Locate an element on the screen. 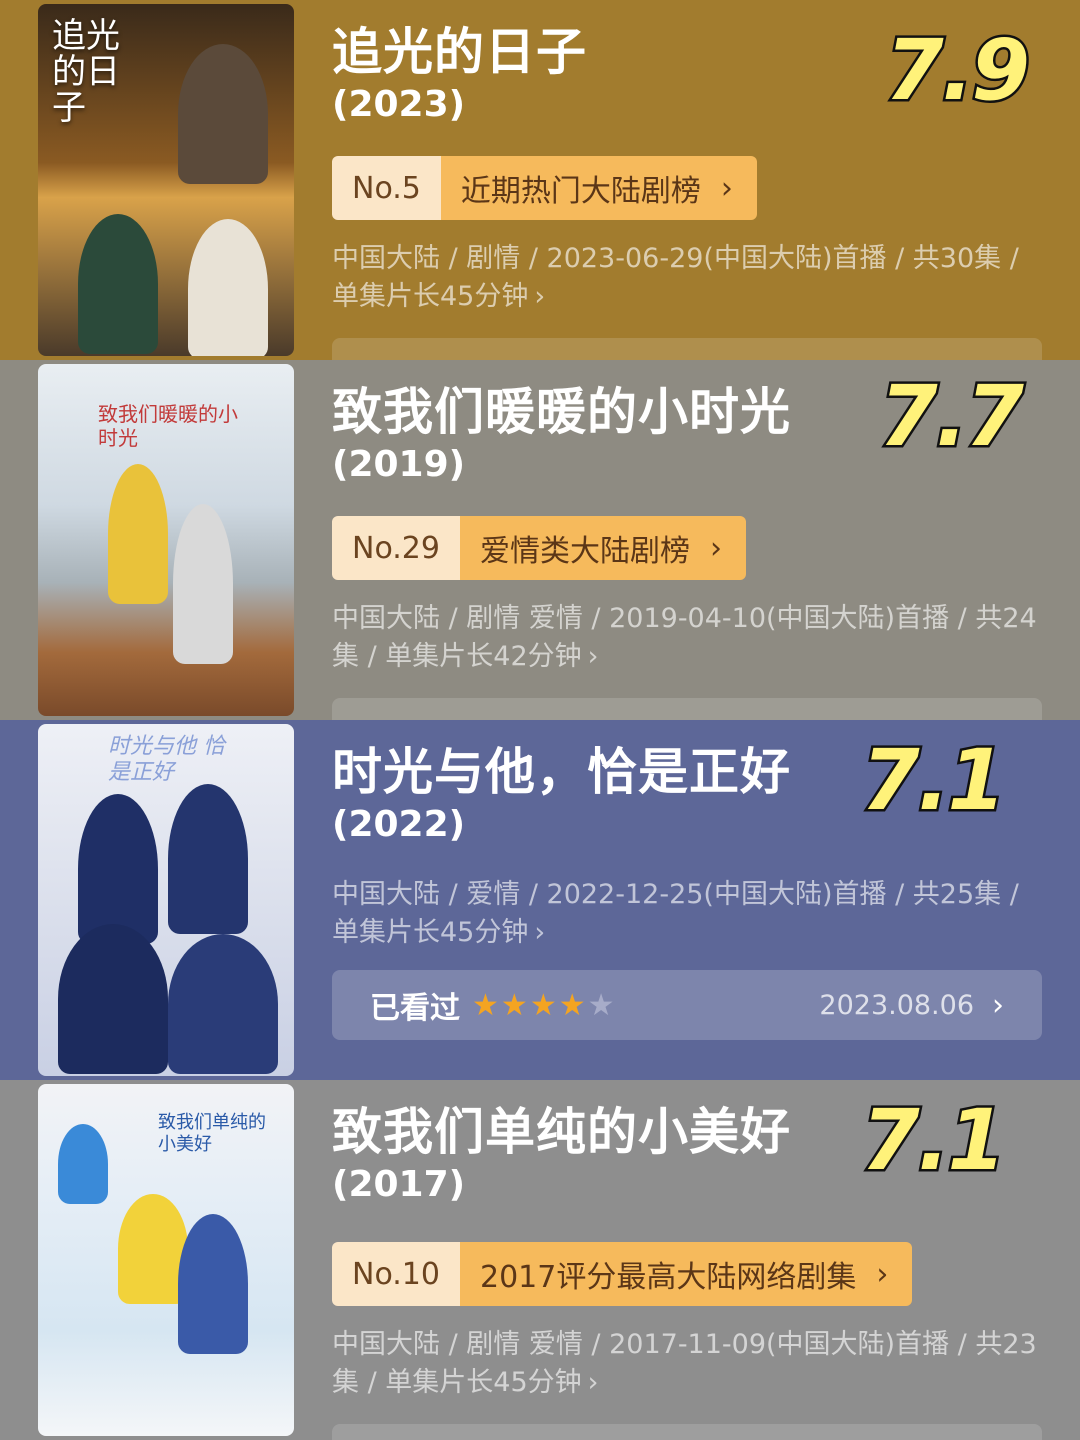  watched-bar: 已看过 ★★★★★ 2023.08.06 › is located at coordinates (687, 1005).